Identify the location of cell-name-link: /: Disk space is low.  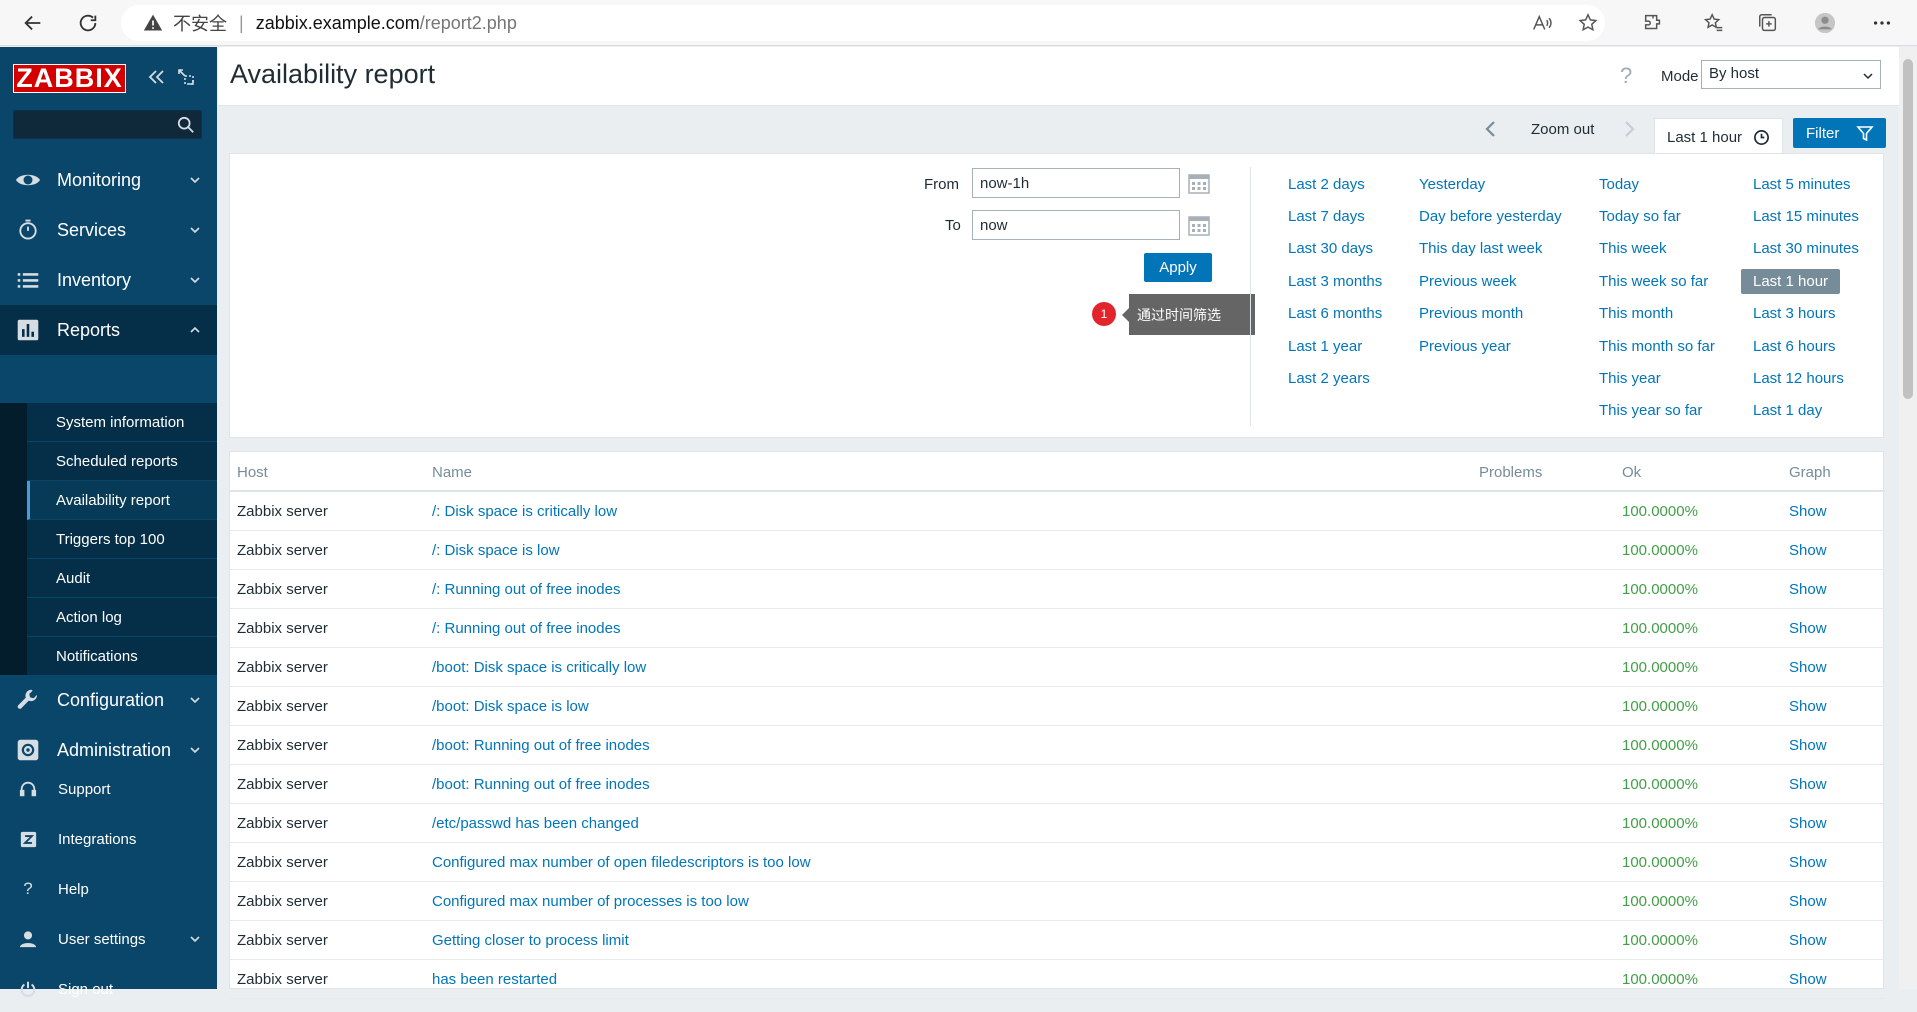
(496, 550).